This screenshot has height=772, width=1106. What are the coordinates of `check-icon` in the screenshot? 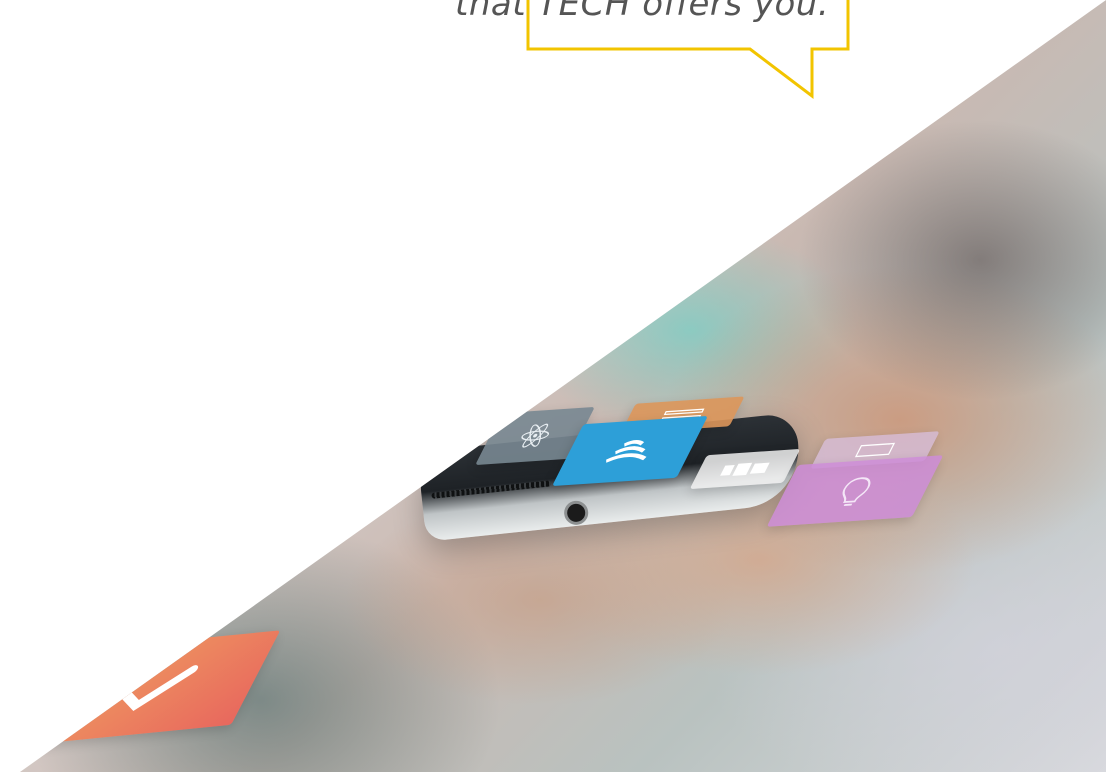 It's located at (158, 688).